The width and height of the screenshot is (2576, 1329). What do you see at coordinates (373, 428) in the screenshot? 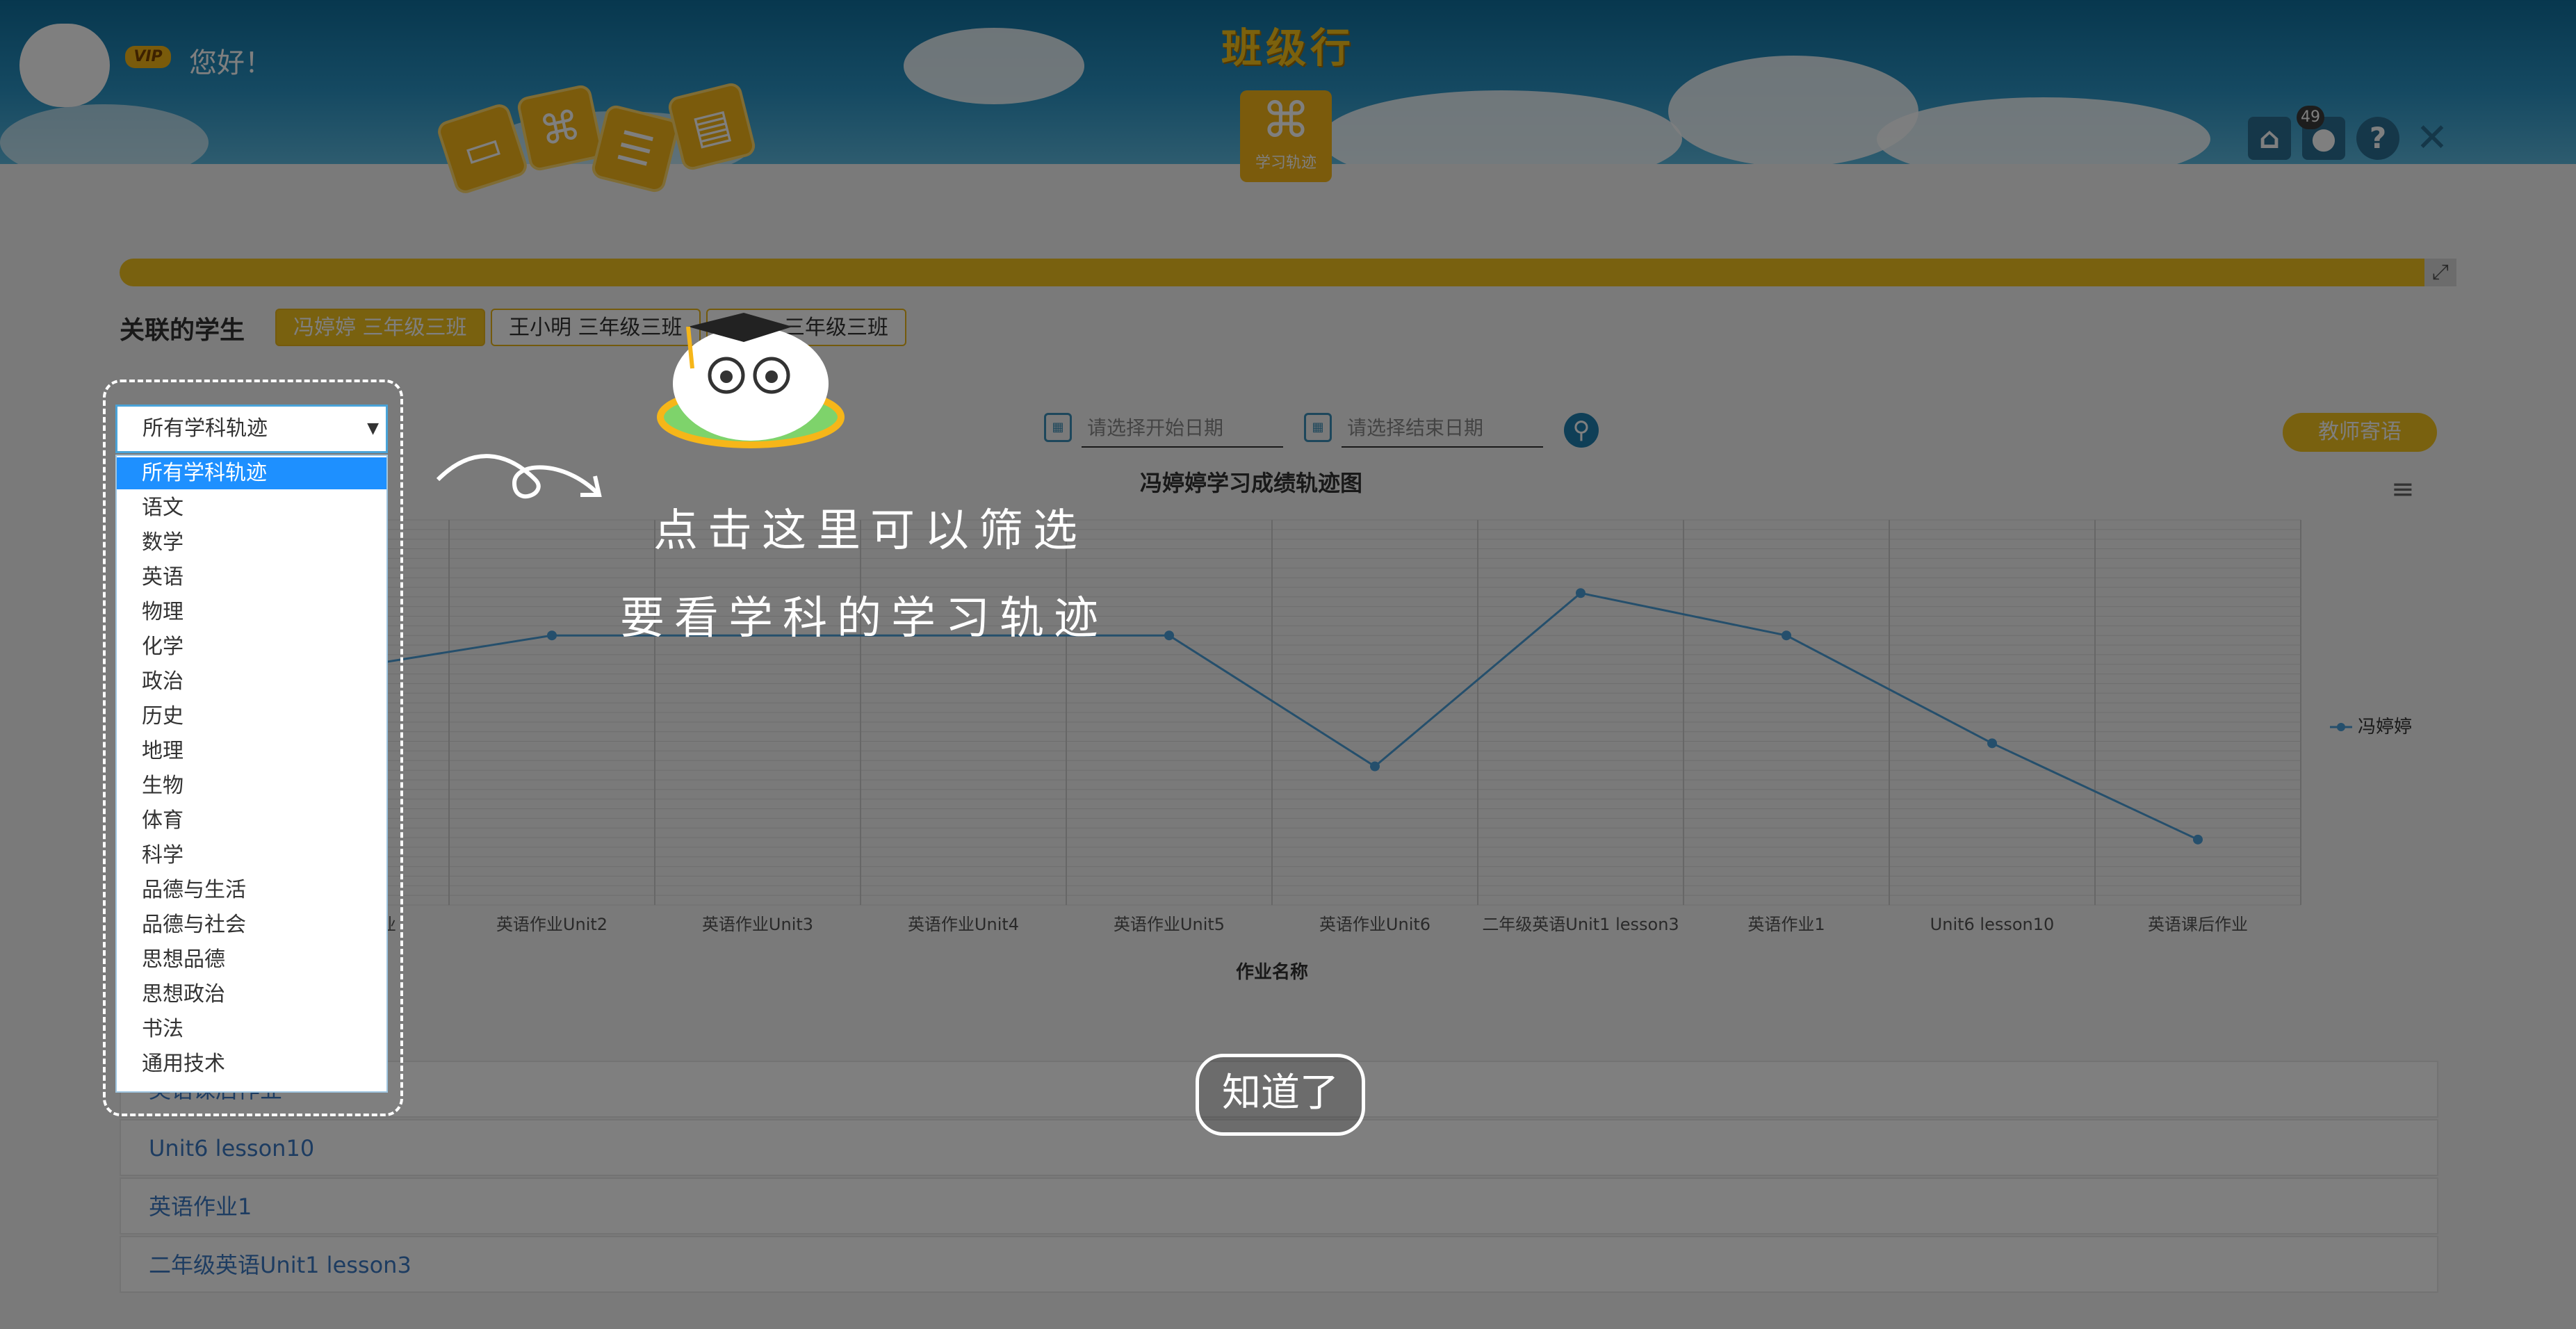
I see `chevron-down-icon: ▼` at bounding box center [373, 428].